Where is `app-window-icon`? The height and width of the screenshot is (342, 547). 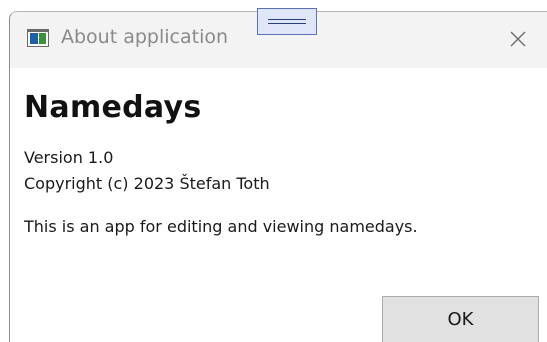
app-window-icon is located at coordinates (38, 38).